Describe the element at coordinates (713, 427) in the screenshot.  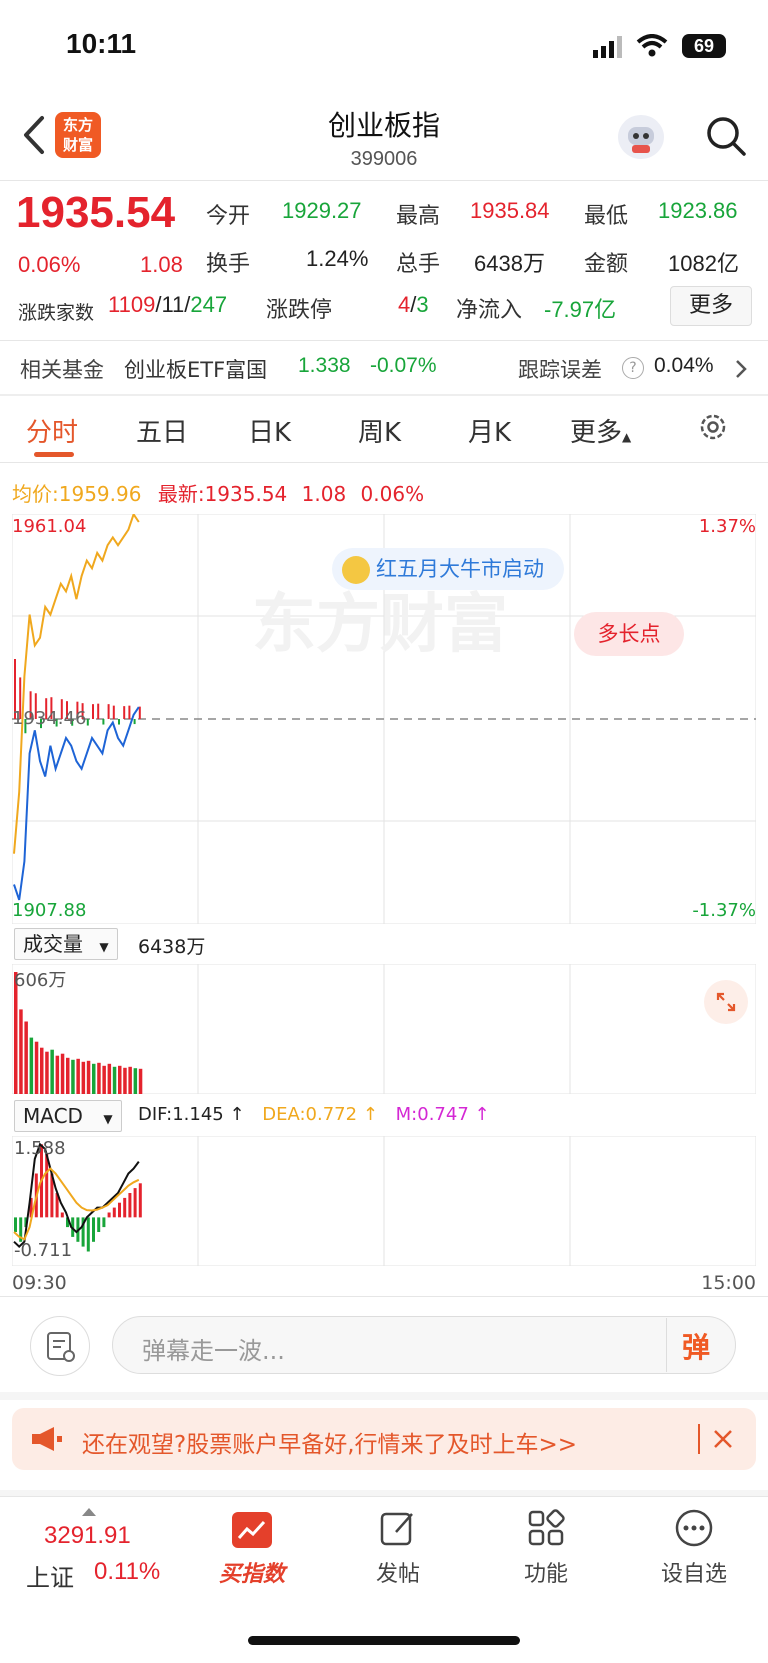
I see `gear-icon` at that location.